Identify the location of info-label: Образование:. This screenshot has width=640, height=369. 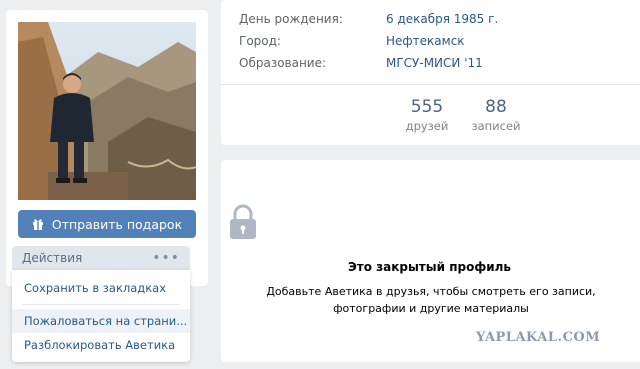
(283, 63).